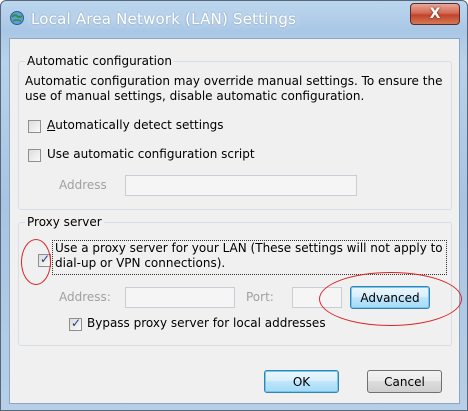 The height and width of the screenshot is (411, 468). What do you see at coordinates (36, 262) in the screenshot?
I see `annotation-circle-checkbox` at bounding box center [36, 262].